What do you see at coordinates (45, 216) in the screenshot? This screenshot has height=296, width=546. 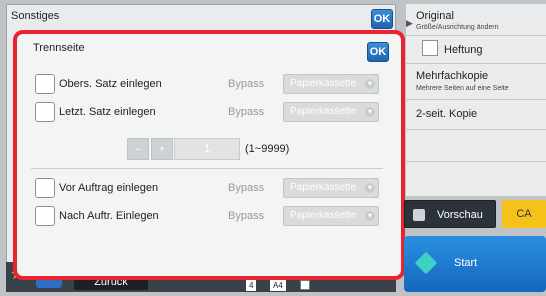 I see `checkbox-after-job` at bounding box center [45, 216].